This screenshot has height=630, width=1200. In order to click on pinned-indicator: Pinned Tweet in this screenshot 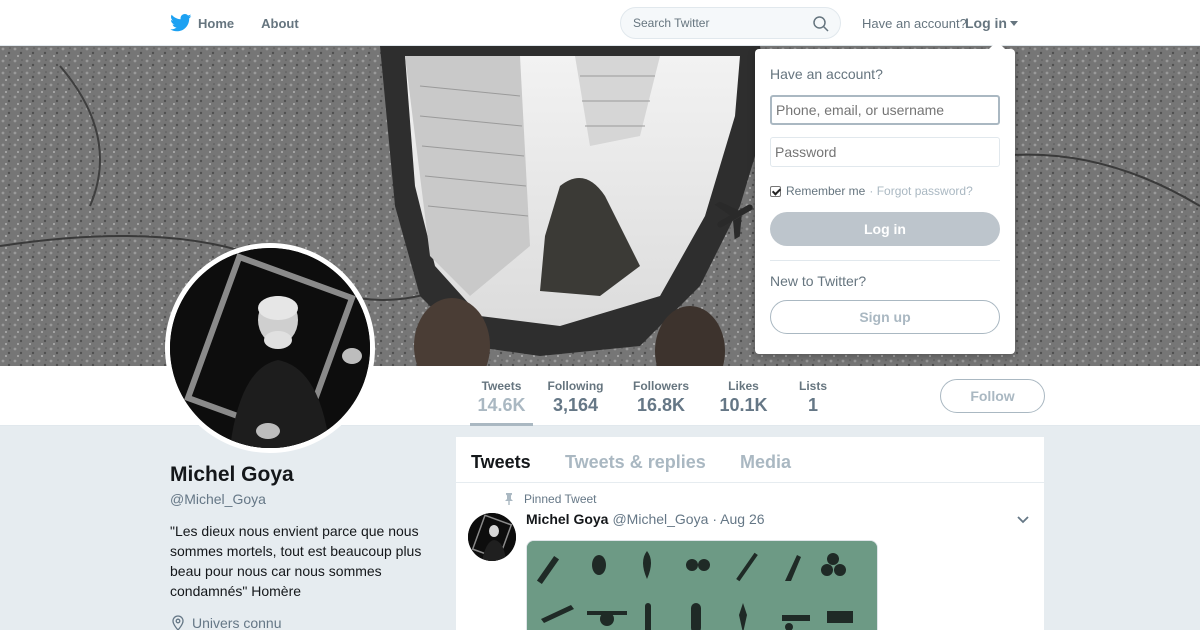, I will do `click(550, 499)`.